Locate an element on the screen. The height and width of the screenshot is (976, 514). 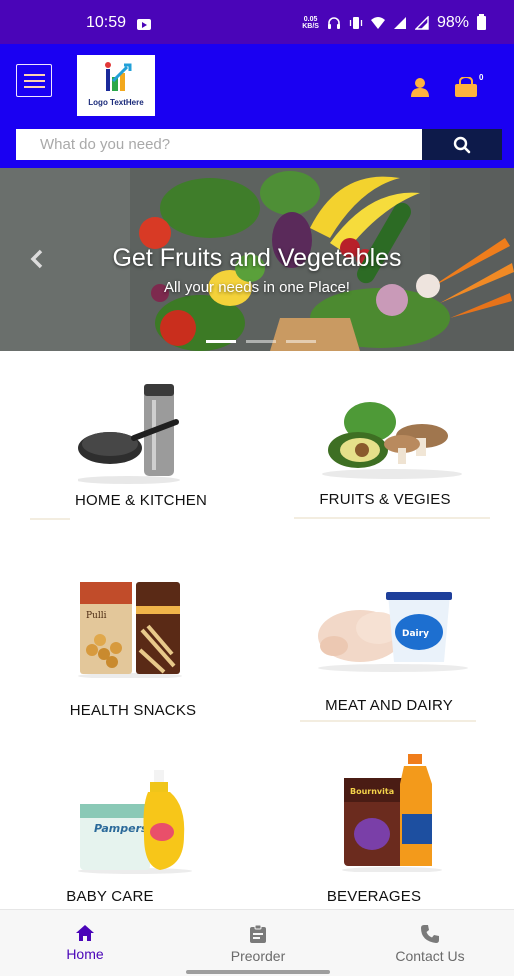
category-health-snacks: Pulli HEALTH SNACKS is located at coordinates (133, 650).